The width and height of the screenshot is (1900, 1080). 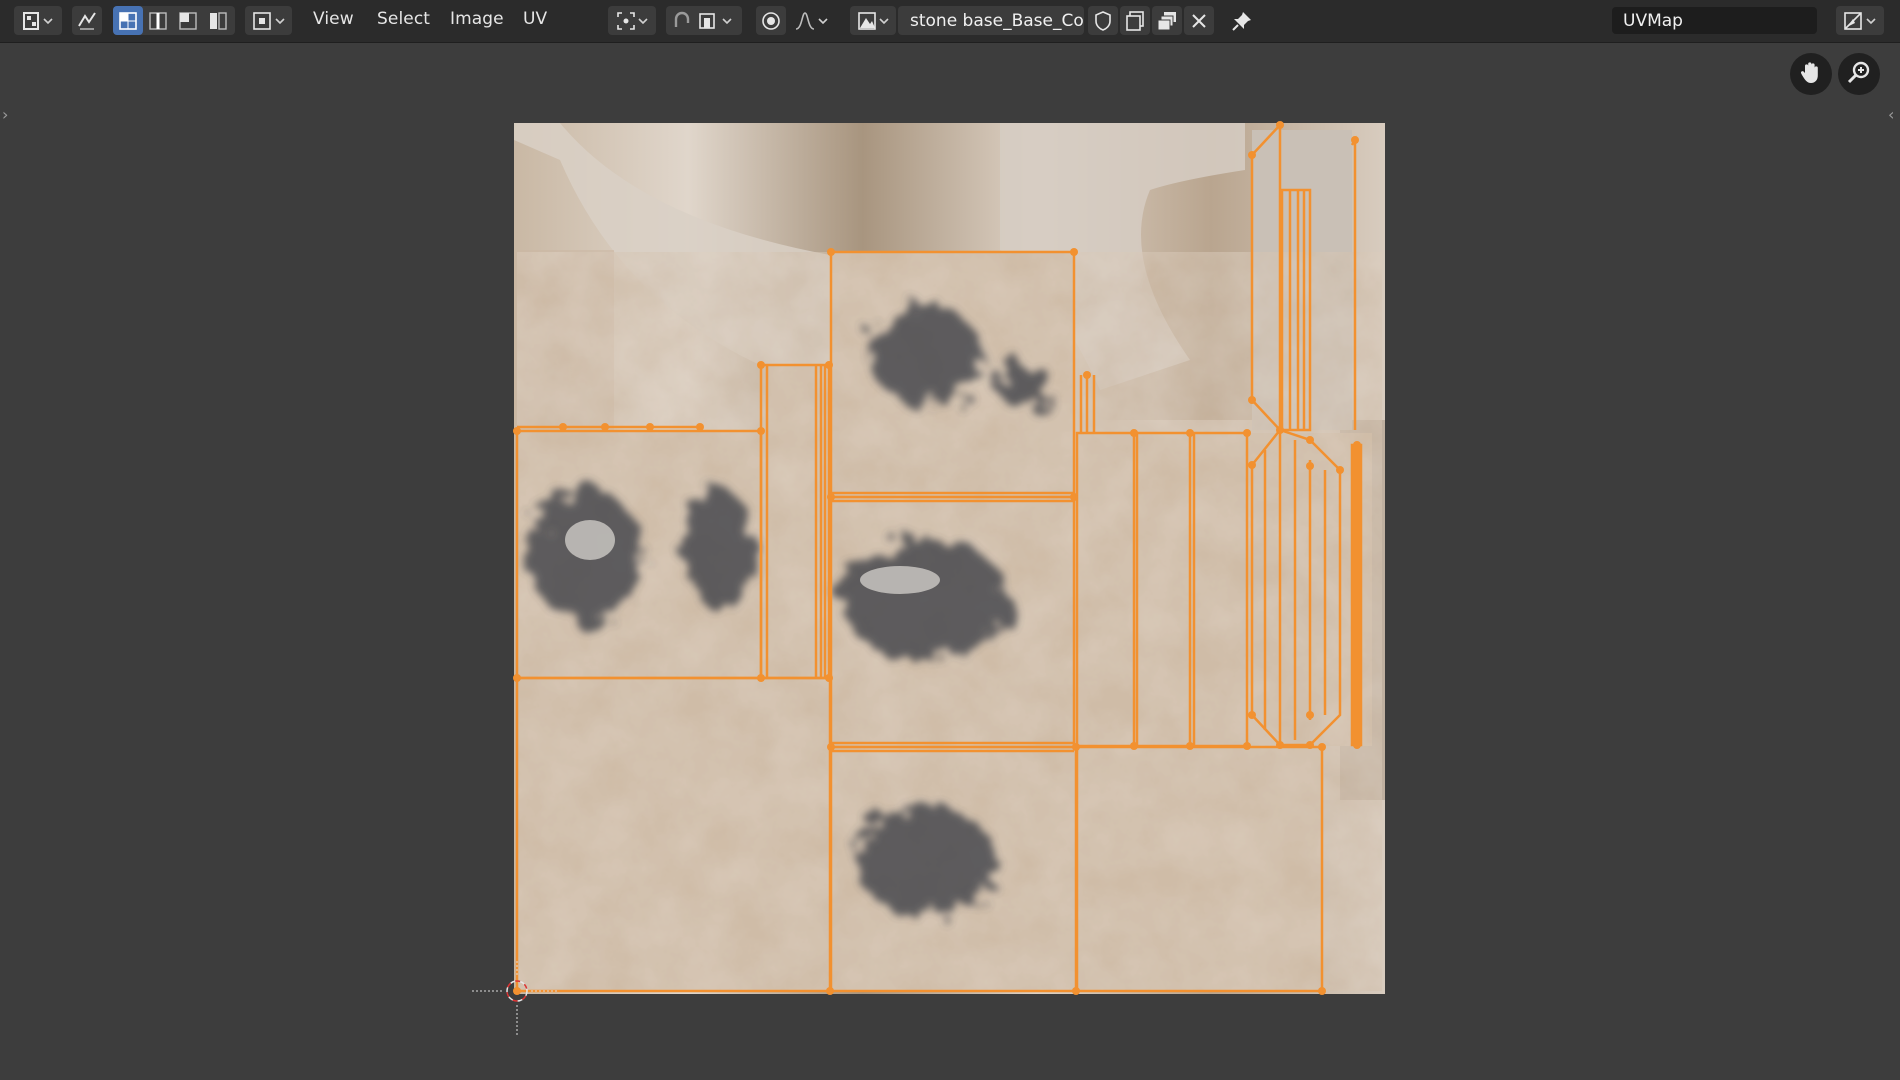 I want to click on display-mode-button, so click(x=1860, y=20).